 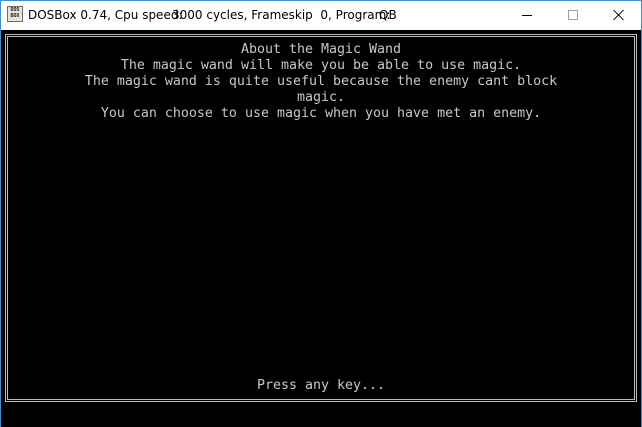 What do you see at coordinates (105, 15) in the screenshot?
I see `window-title-app: DOSBox 0.74, Cpu speed:` at bounding box center [105, 15].